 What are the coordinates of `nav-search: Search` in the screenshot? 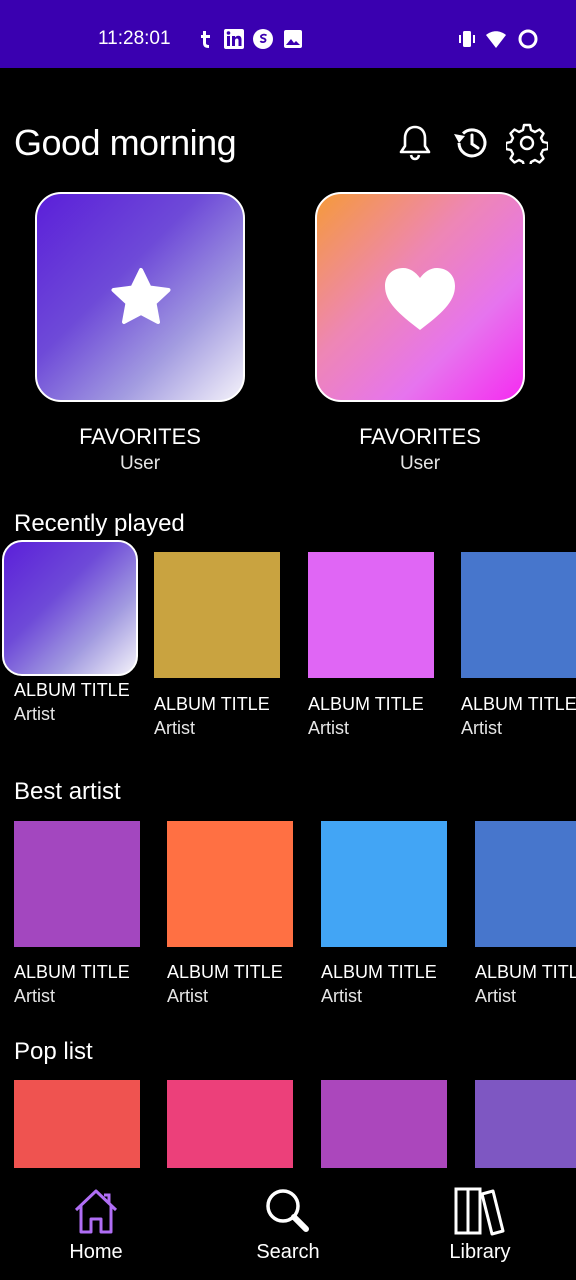 It's located at (288, 1228).